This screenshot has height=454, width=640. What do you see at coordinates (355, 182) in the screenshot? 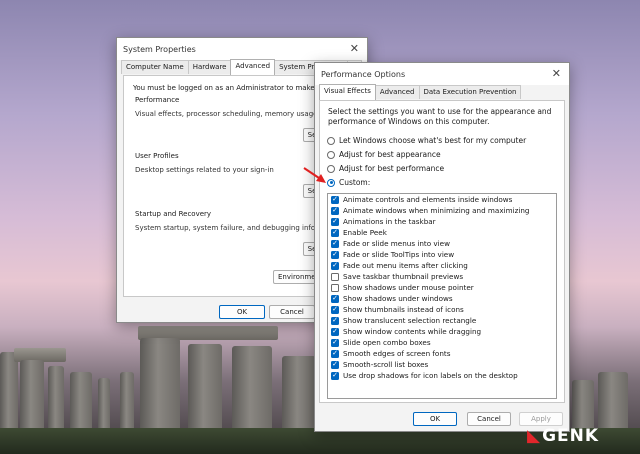
I see `radio-label: Custom:` at bounding box center [355, 182].